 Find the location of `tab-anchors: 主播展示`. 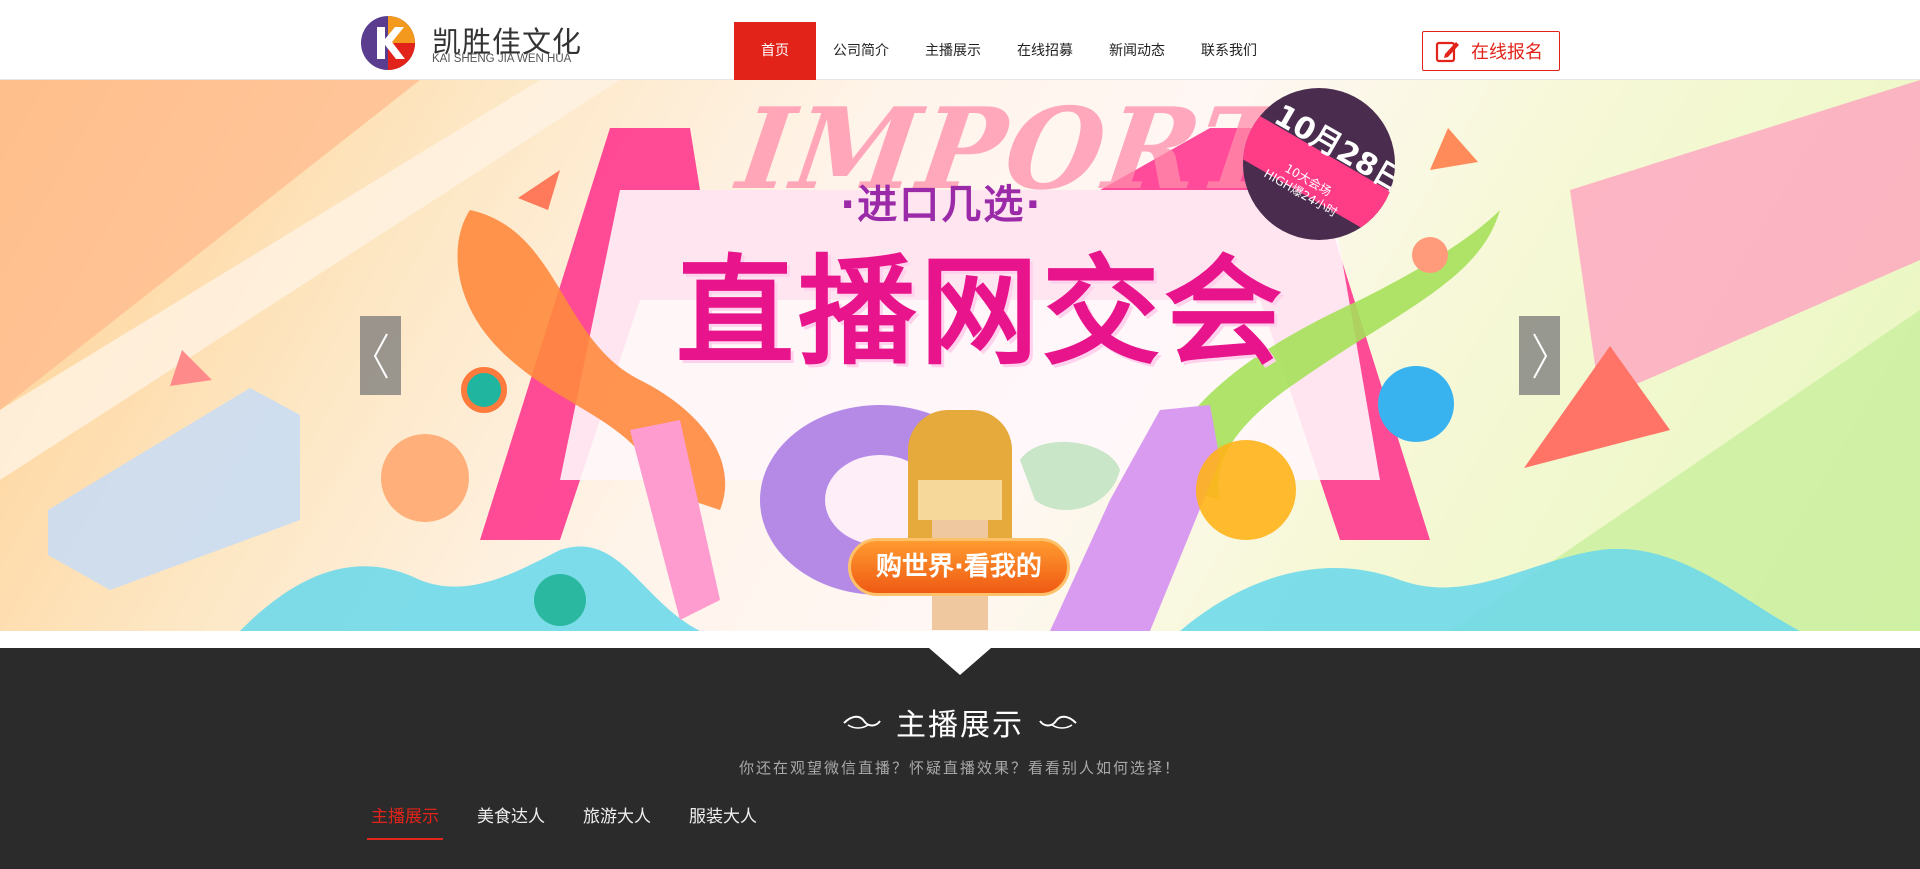

tab-anchors: 主播展示 is located at coordinates (405, 820).